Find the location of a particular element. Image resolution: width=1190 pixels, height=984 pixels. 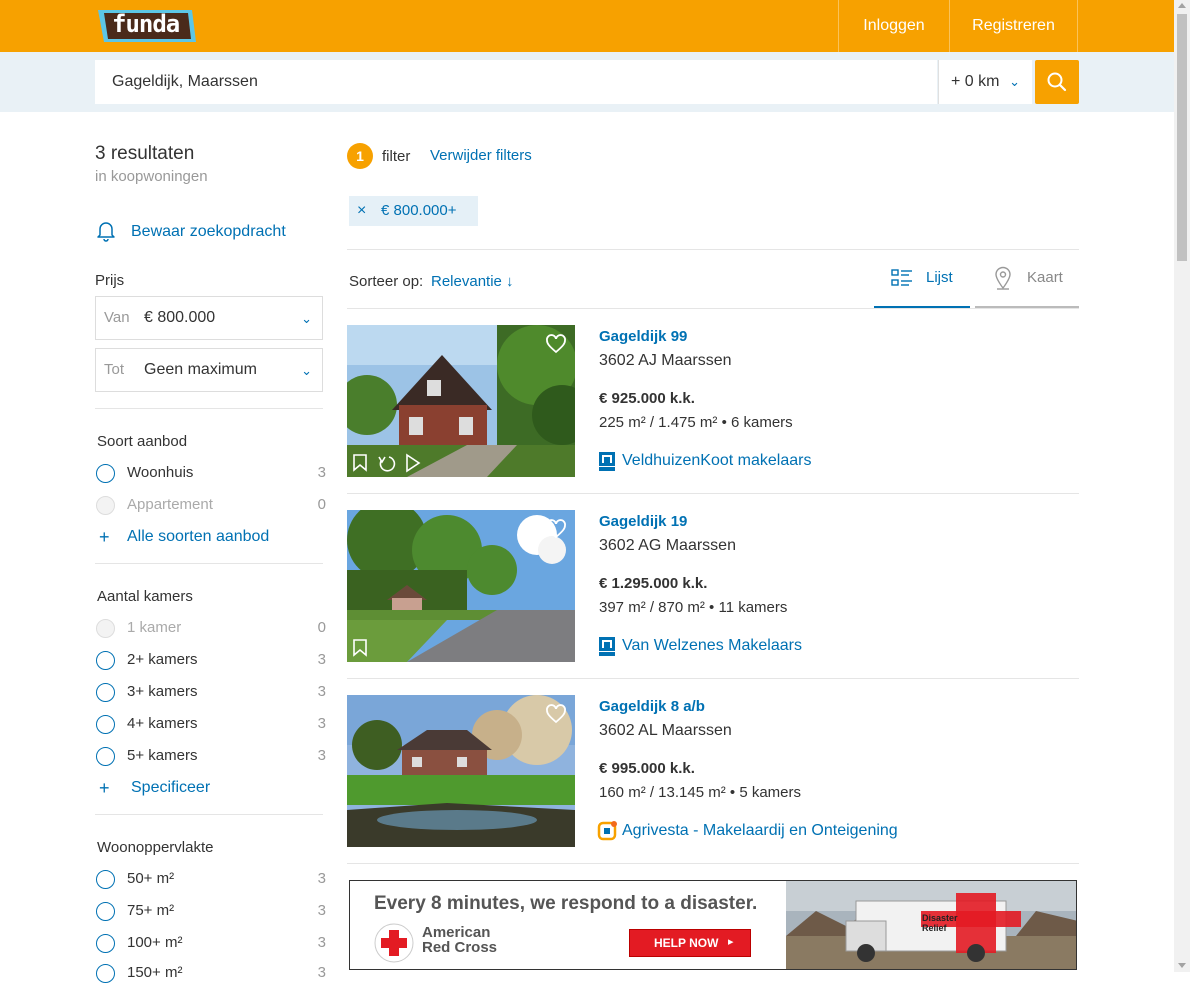

ad-org-line2: Red Cross is located at coordinates (460, 947).